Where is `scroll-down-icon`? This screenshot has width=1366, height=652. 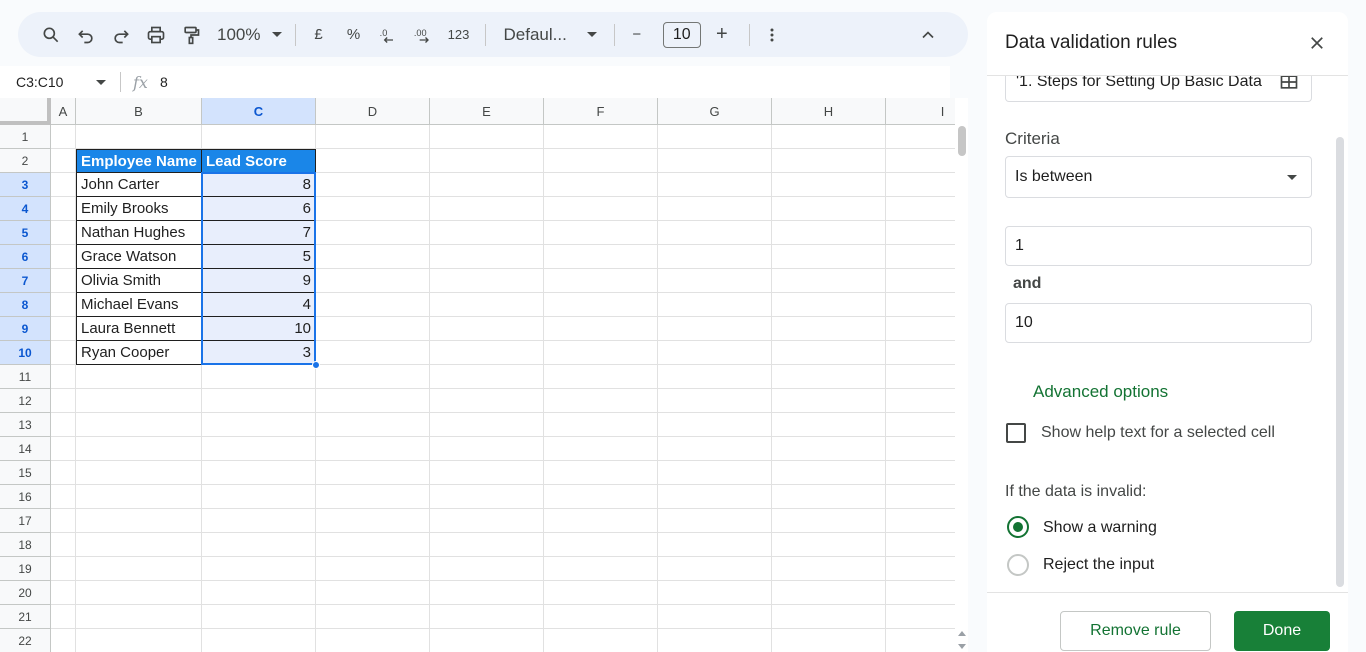
scroll-down-icon is located at coordinates (962, 646).